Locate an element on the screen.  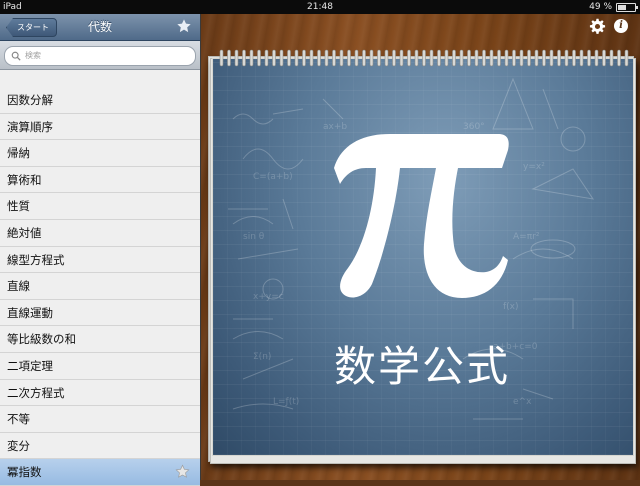
topic-label: 不等 is located at coordinates (18, 419).